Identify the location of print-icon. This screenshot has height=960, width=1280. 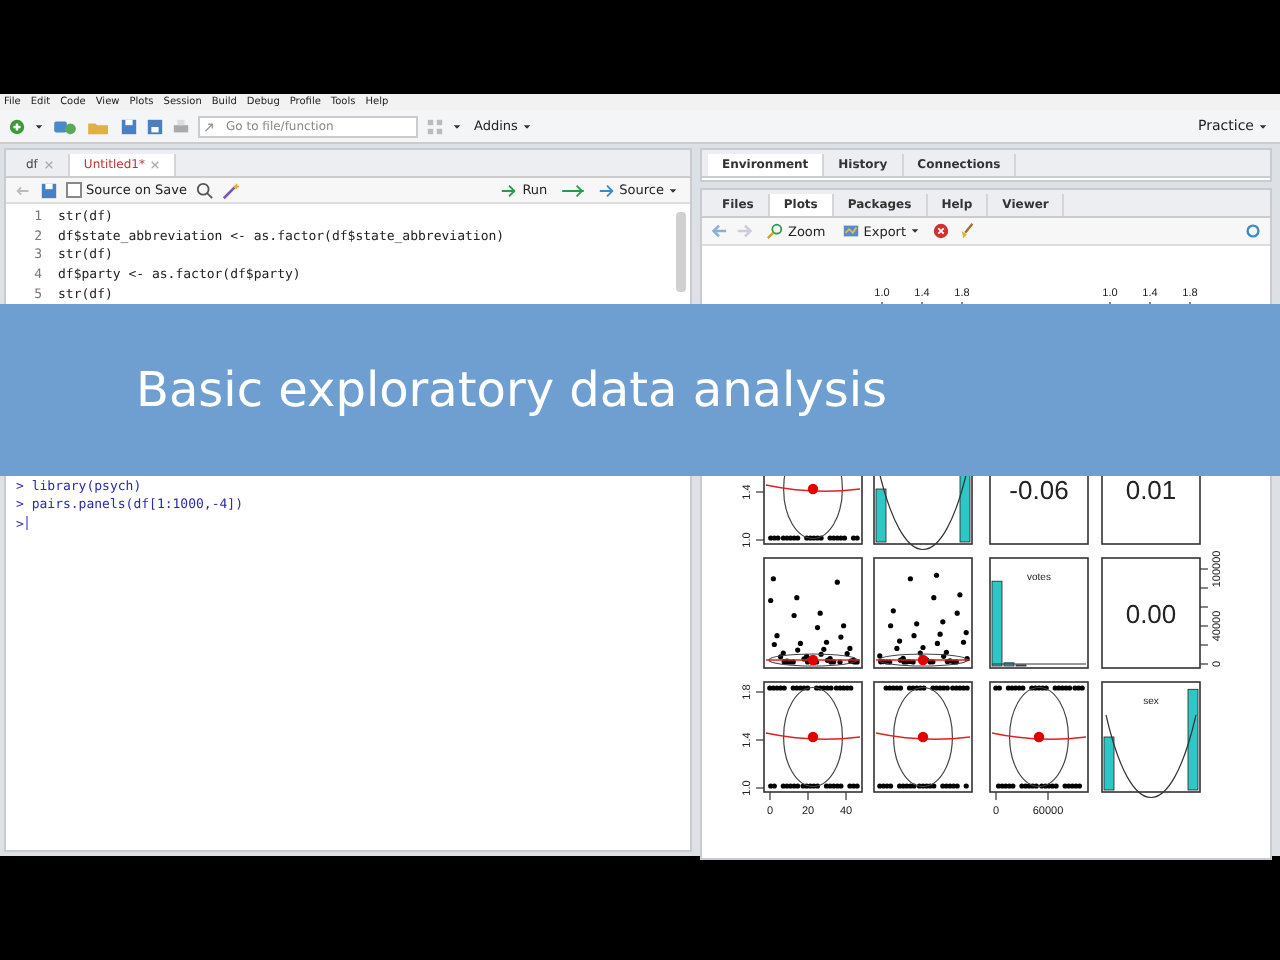
(181, 126).